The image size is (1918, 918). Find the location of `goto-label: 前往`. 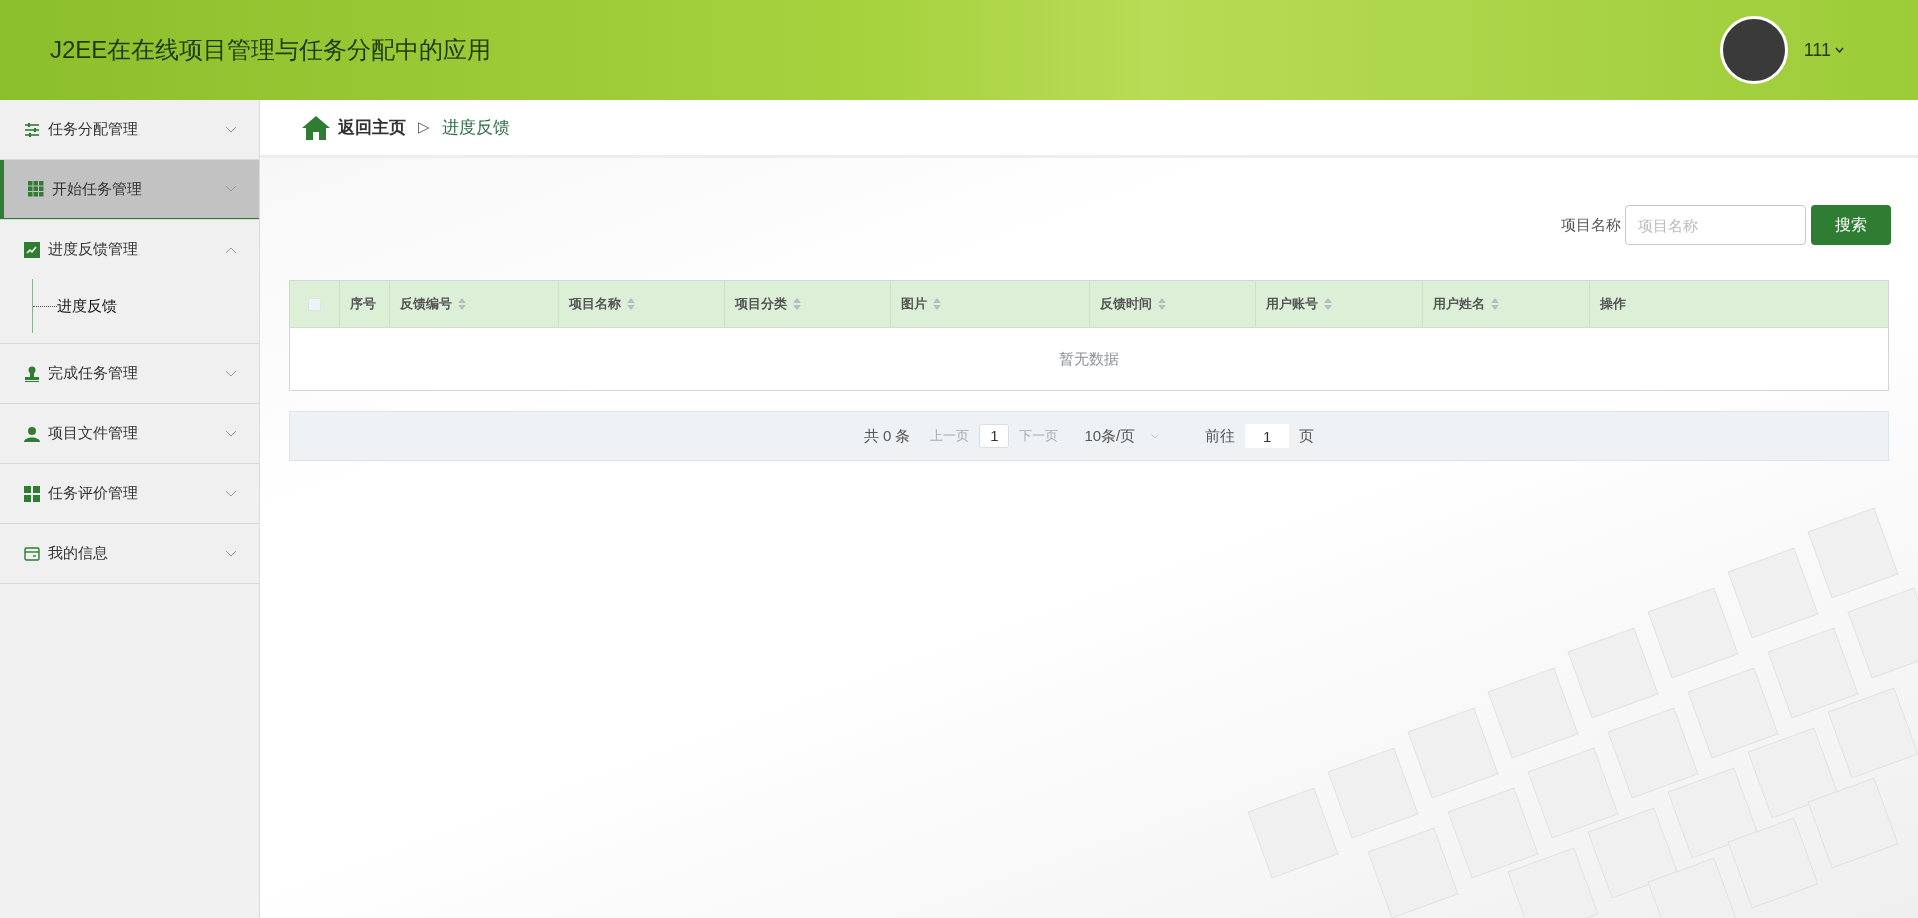

goto-label: 前往 is located at coordinates (1220, 435).